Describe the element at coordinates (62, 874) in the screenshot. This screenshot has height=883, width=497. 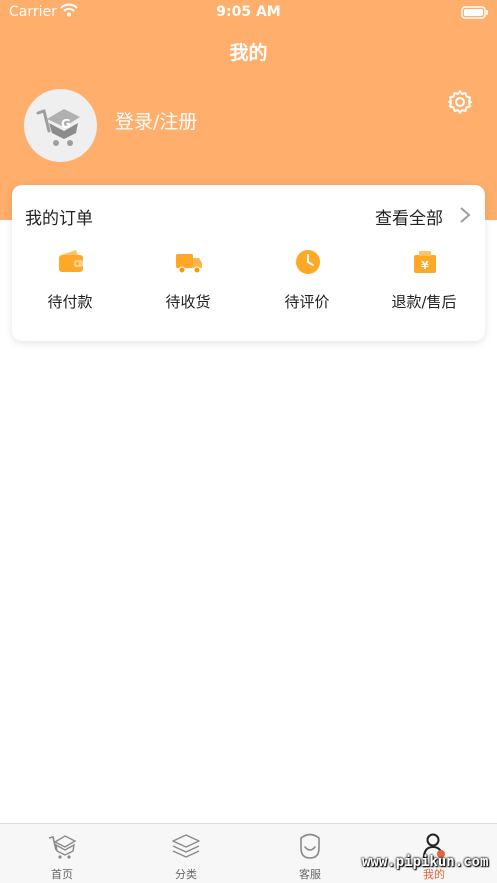
I see `tab-label: 首页` at that location.